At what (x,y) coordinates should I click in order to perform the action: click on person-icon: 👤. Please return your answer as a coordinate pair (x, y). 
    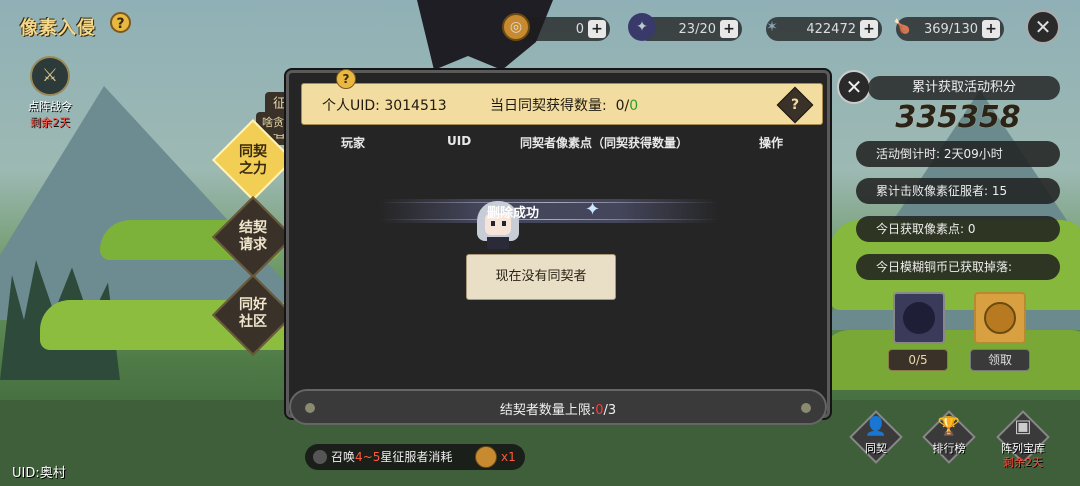
    Looking at the image, I should click on (876, 426).